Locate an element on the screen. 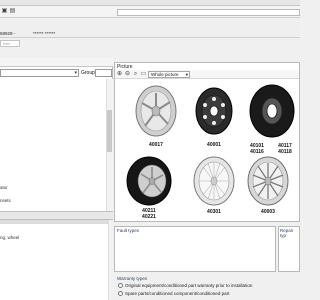 This screenshot has width=320, height=300. sub-selection-field: ▪▪▪▪▪ is located at coordinates (10, 43).